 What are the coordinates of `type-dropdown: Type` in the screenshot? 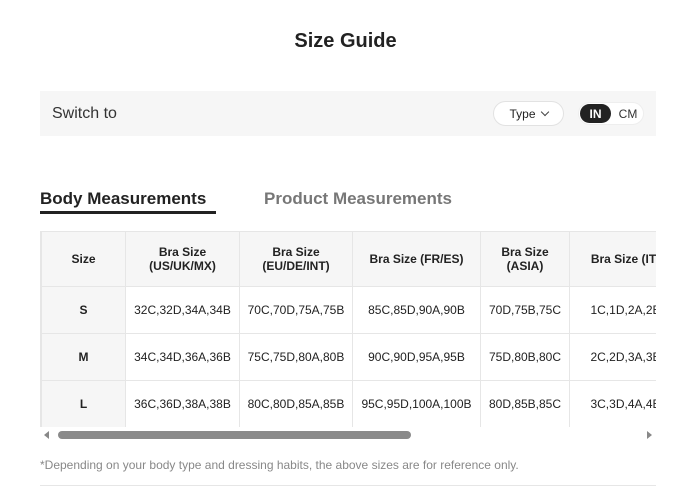 It's located at (528, 113).